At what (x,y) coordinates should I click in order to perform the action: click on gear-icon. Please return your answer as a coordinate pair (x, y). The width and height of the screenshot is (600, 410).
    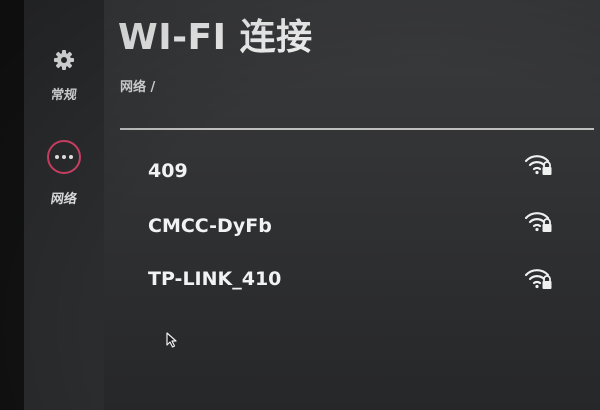
    Looking at the image, I should click on (64, 60).